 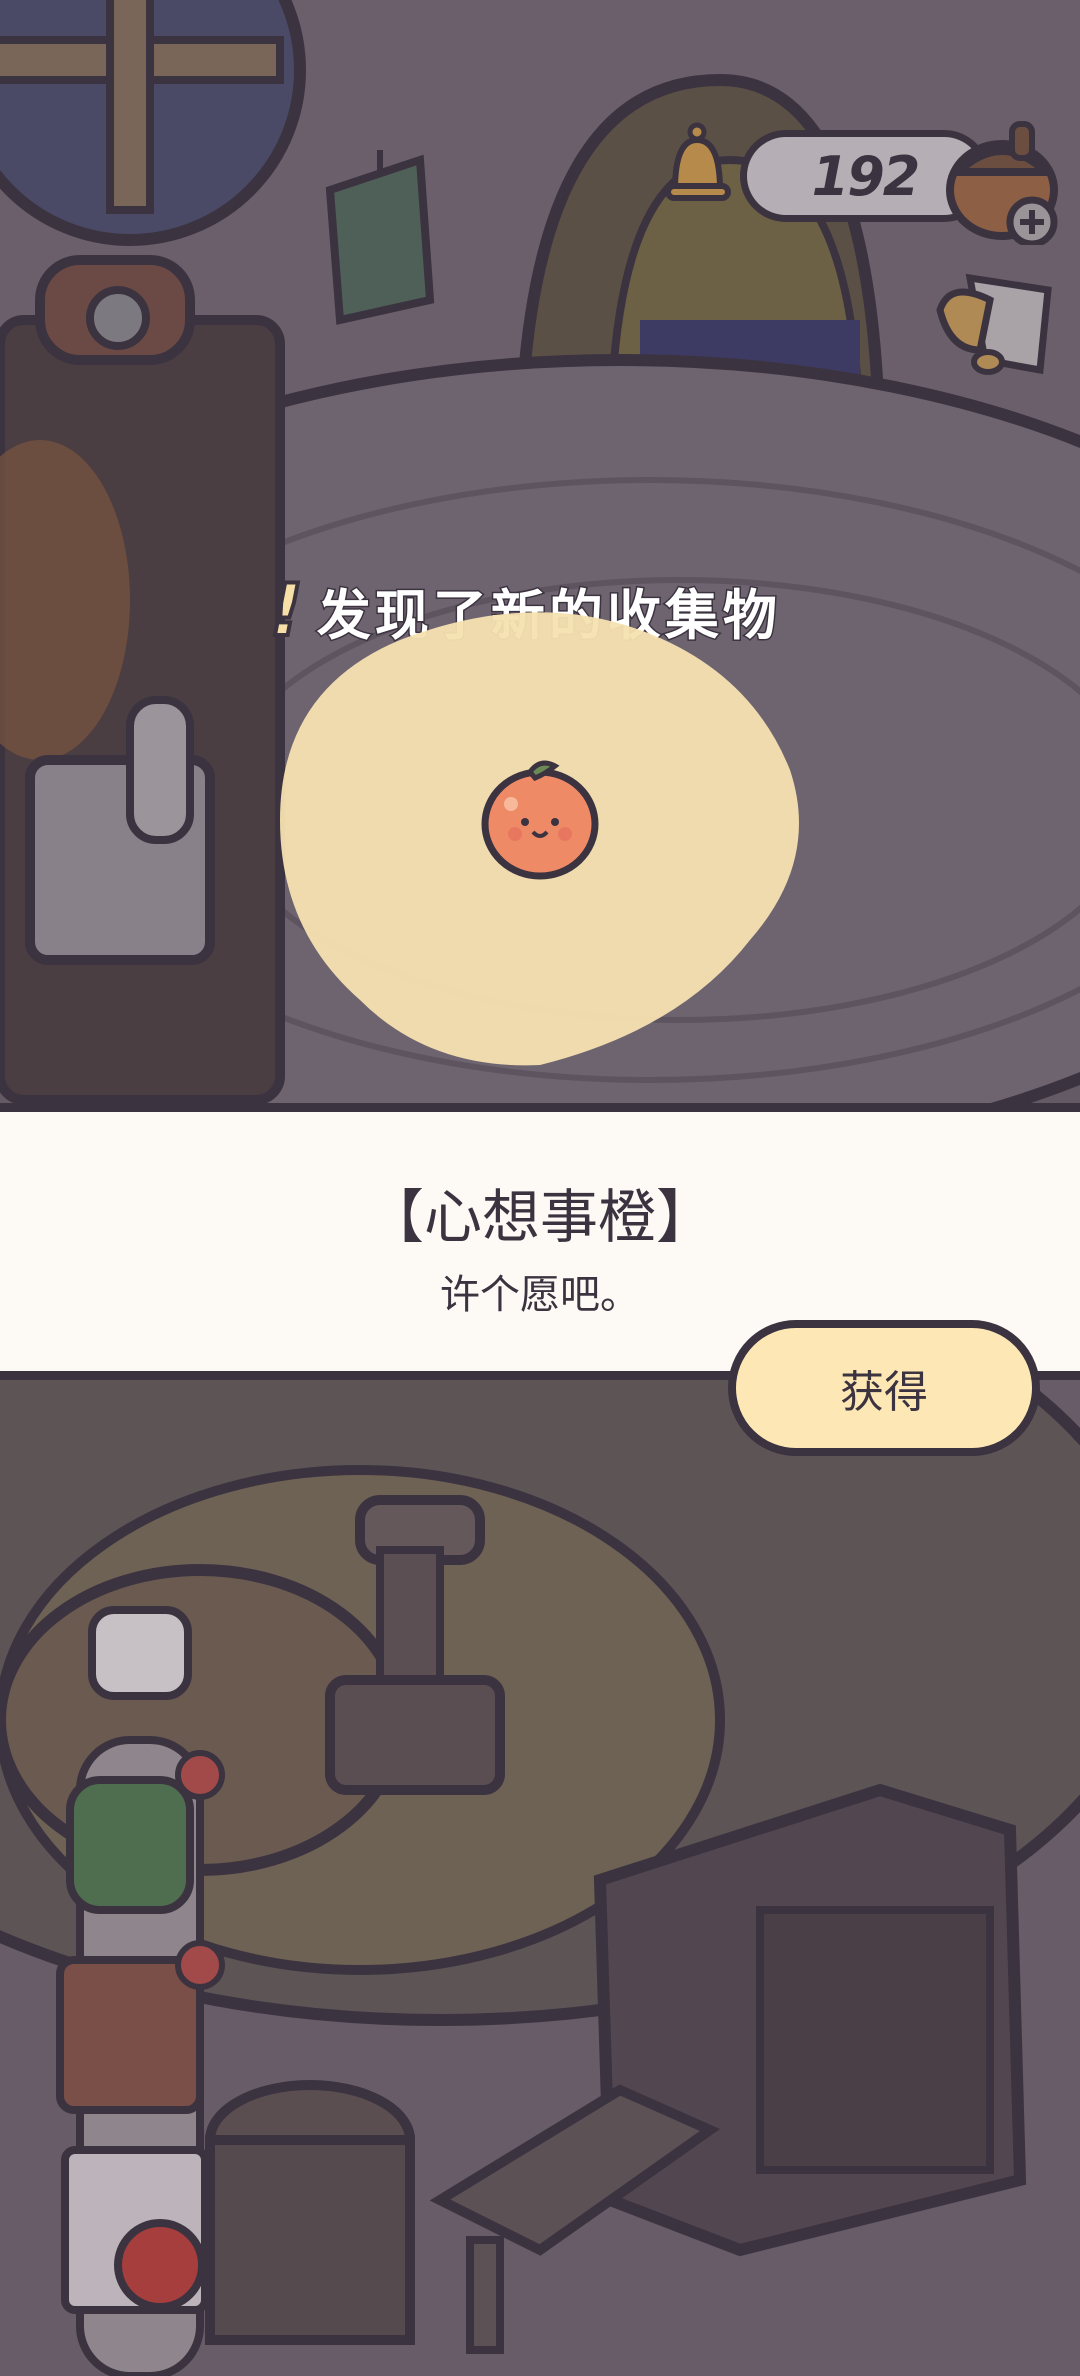 I want to click on acorn-count: 192, so click(x=866, y=176).